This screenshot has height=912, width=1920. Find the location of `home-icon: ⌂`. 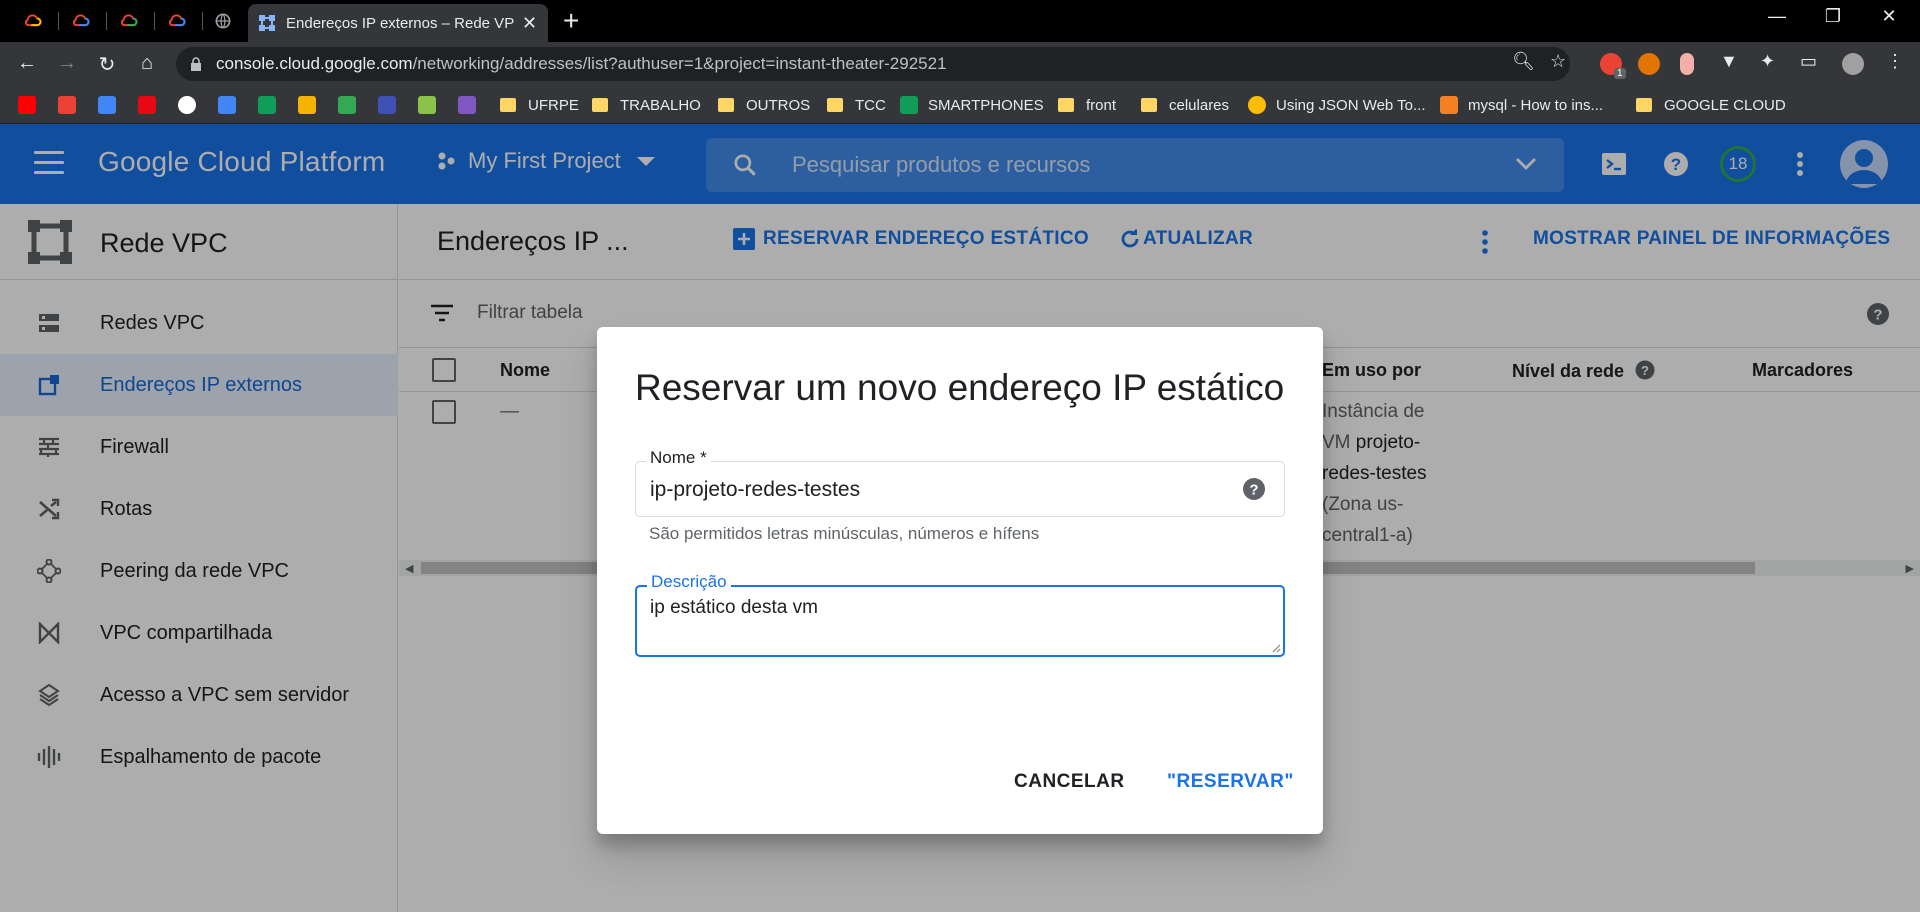

home-icon: ⌂ is located at coordinates (147, 63).